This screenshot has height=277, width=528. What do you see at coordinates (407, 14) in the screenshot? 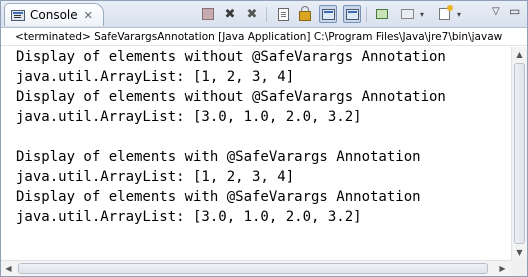
I see `display-selected-console-icon` at bounding box center [407, 14].